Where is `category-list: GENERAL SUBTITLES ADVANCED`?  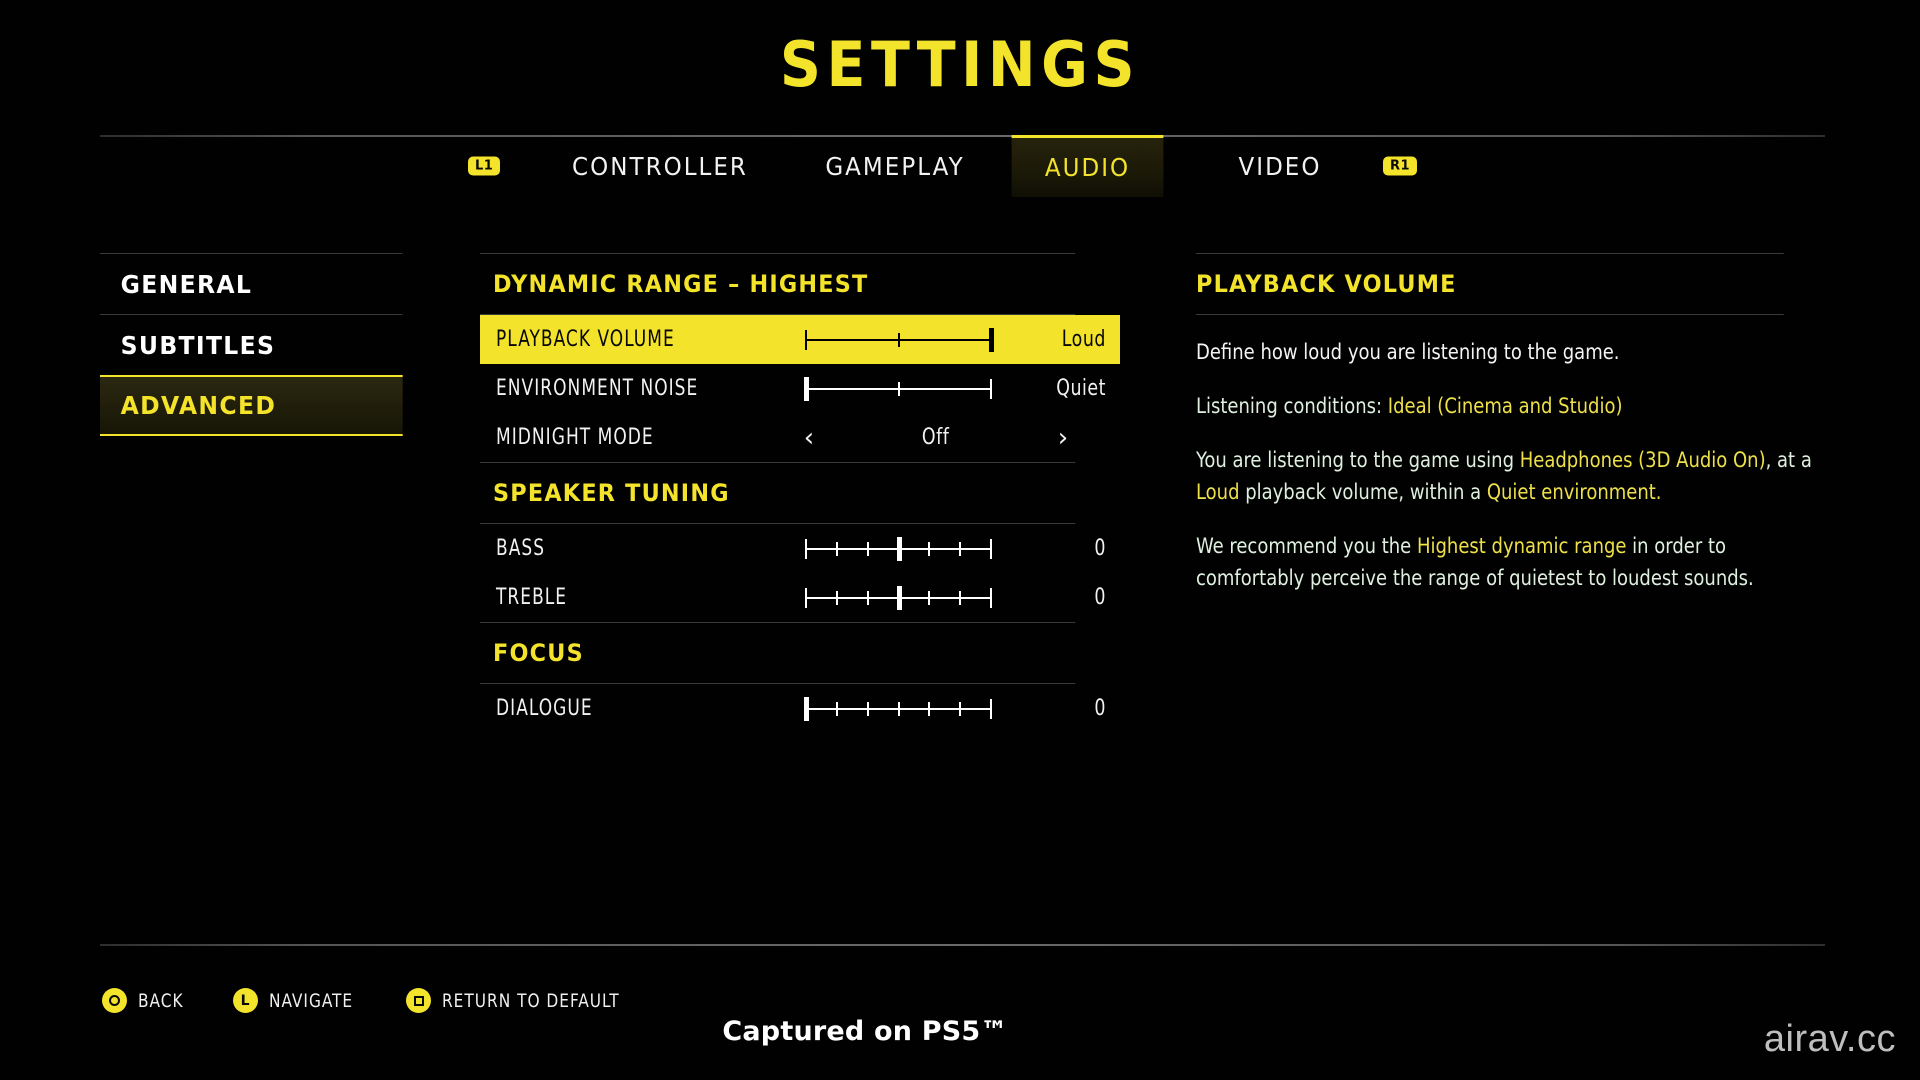
category-list: GENERAL SUBTITLES ADVANCED is located at coordinates (261, 344).